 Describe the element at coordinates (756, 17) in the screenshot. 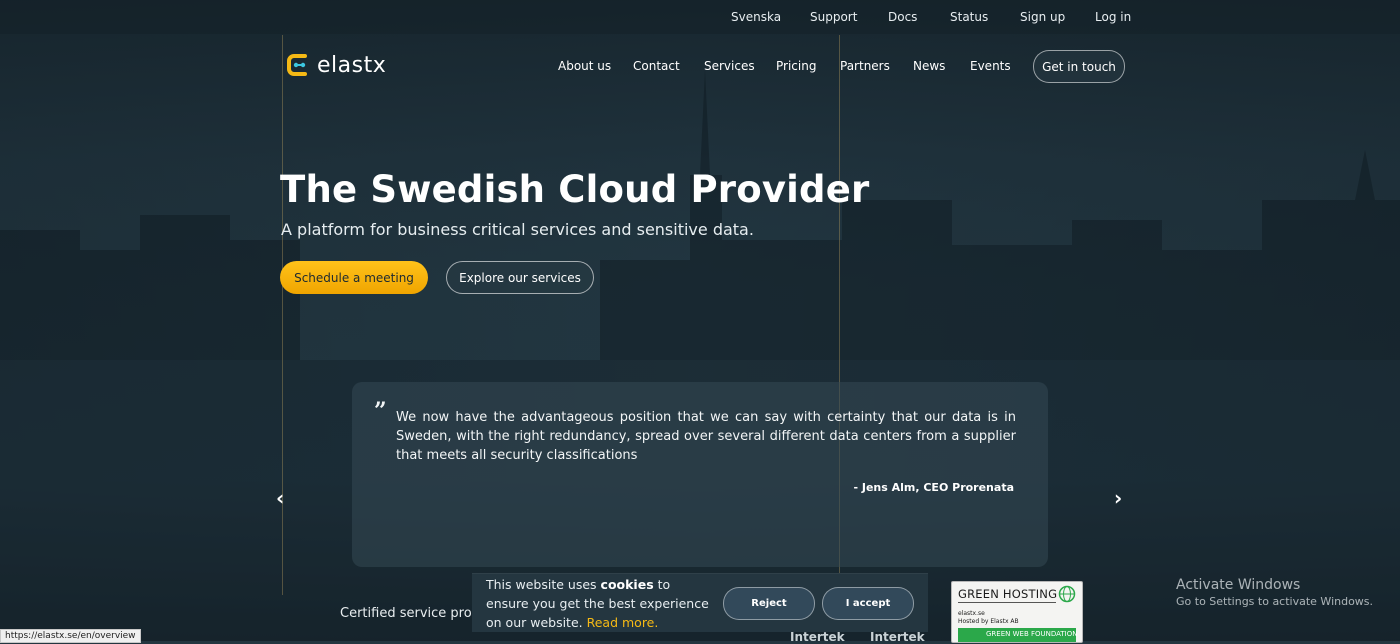

I see `language-link-svenska: Svenska` at that location.